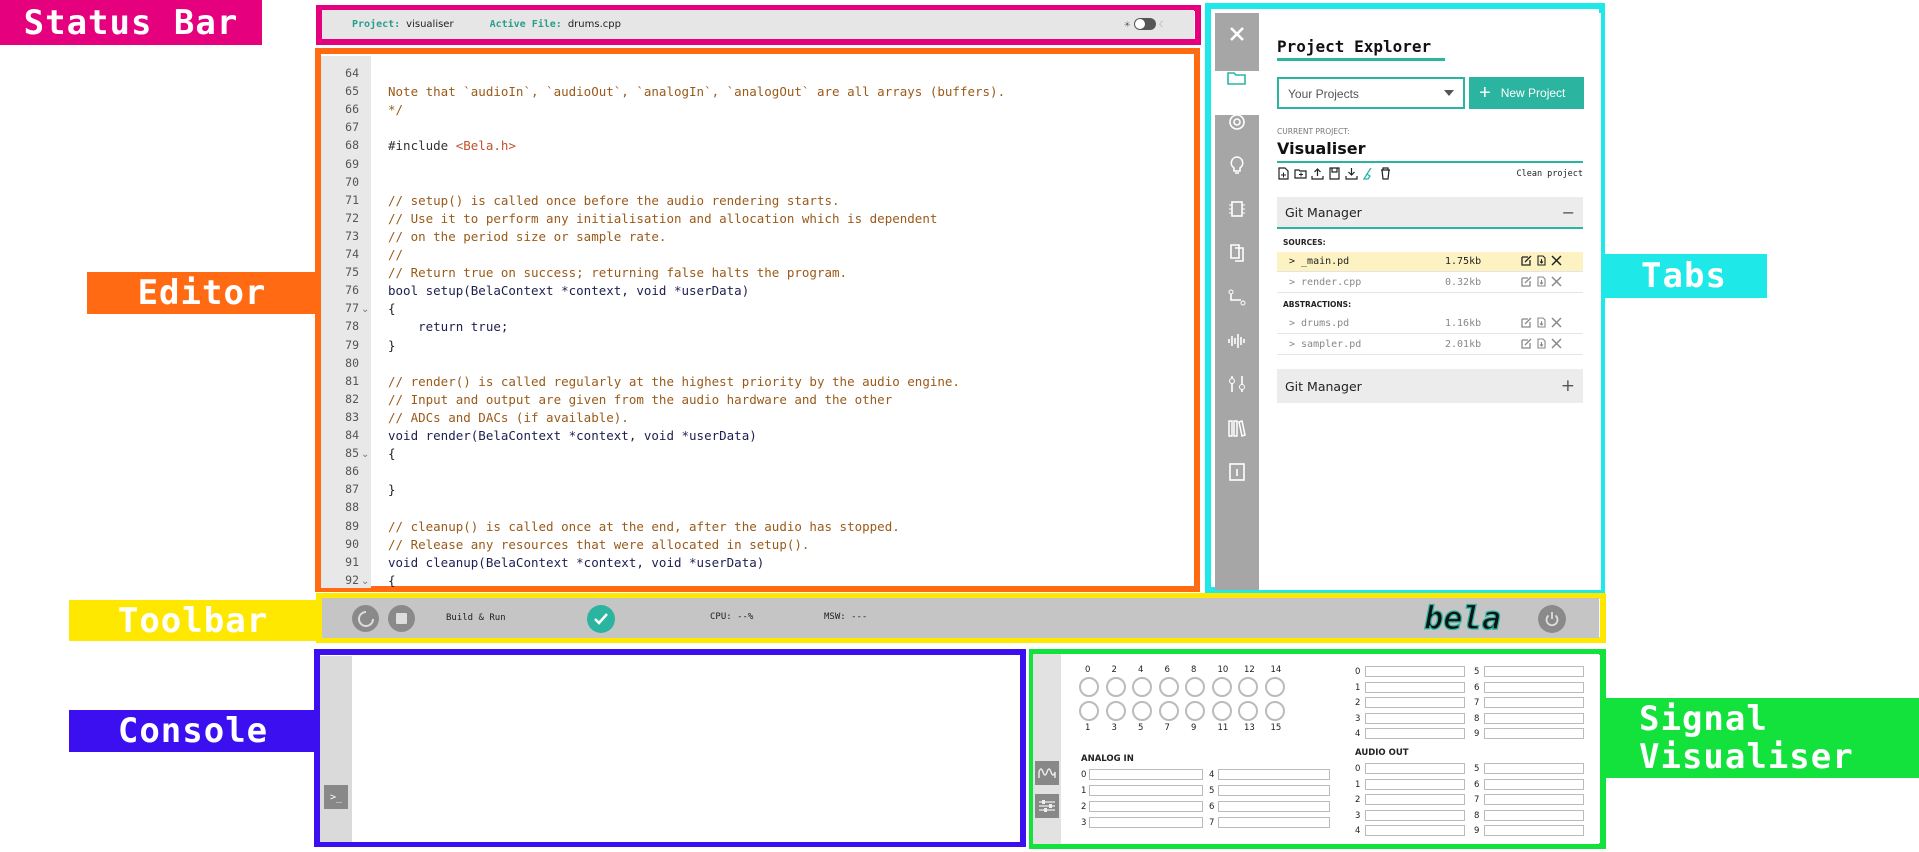 The image size is (1919, 852). What do you see at coordinates (1237, 253) in the screenshot?
I see `documents-icon` at bounding box center [1237, 253].